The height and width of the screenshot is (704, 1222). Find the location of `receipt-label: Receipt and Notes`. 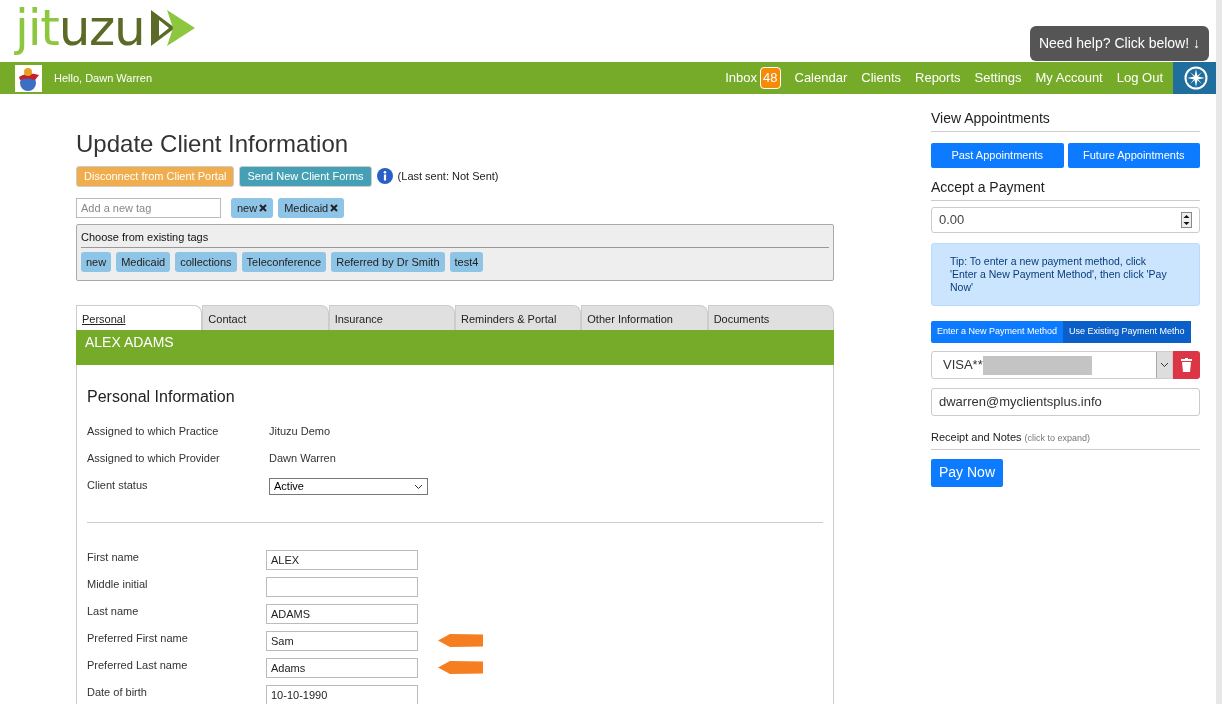

receipt-label: Receipt and Notes is located at coordinates (976, 437).